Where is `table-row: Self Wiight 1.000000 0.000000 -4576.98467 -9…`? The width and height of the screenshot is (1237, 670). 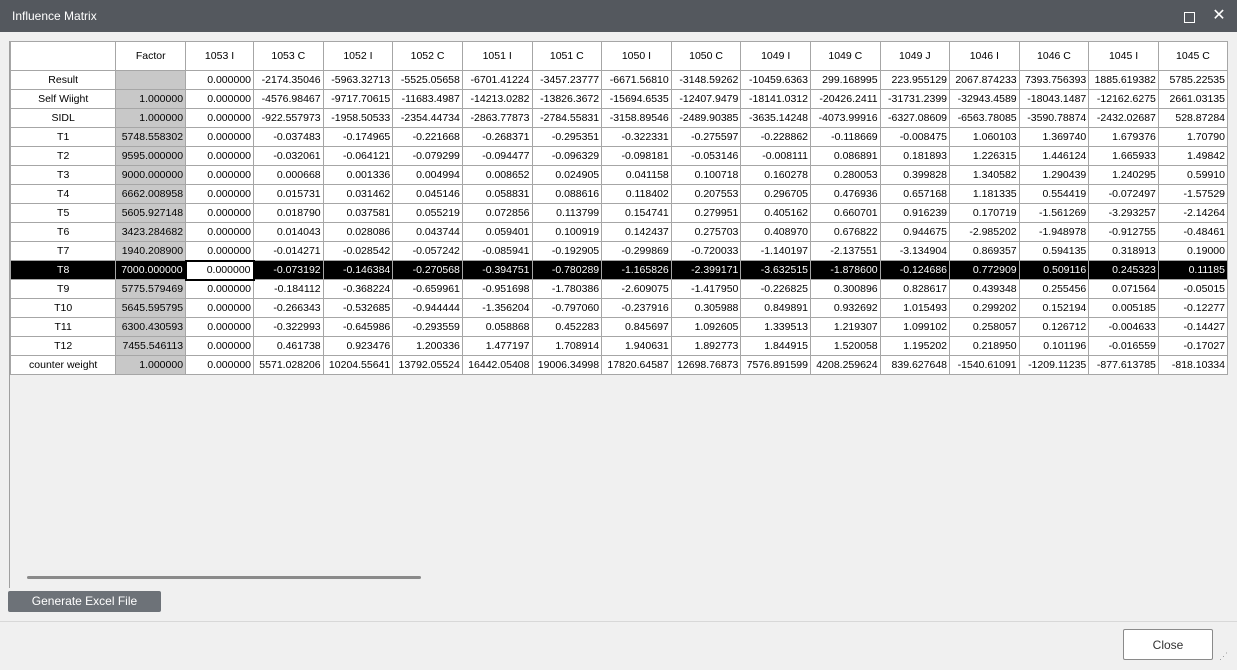 table-row: Self Wiight 1.000000 0.000000 -4576.98467 -9… is located at coordinates (619, 99).